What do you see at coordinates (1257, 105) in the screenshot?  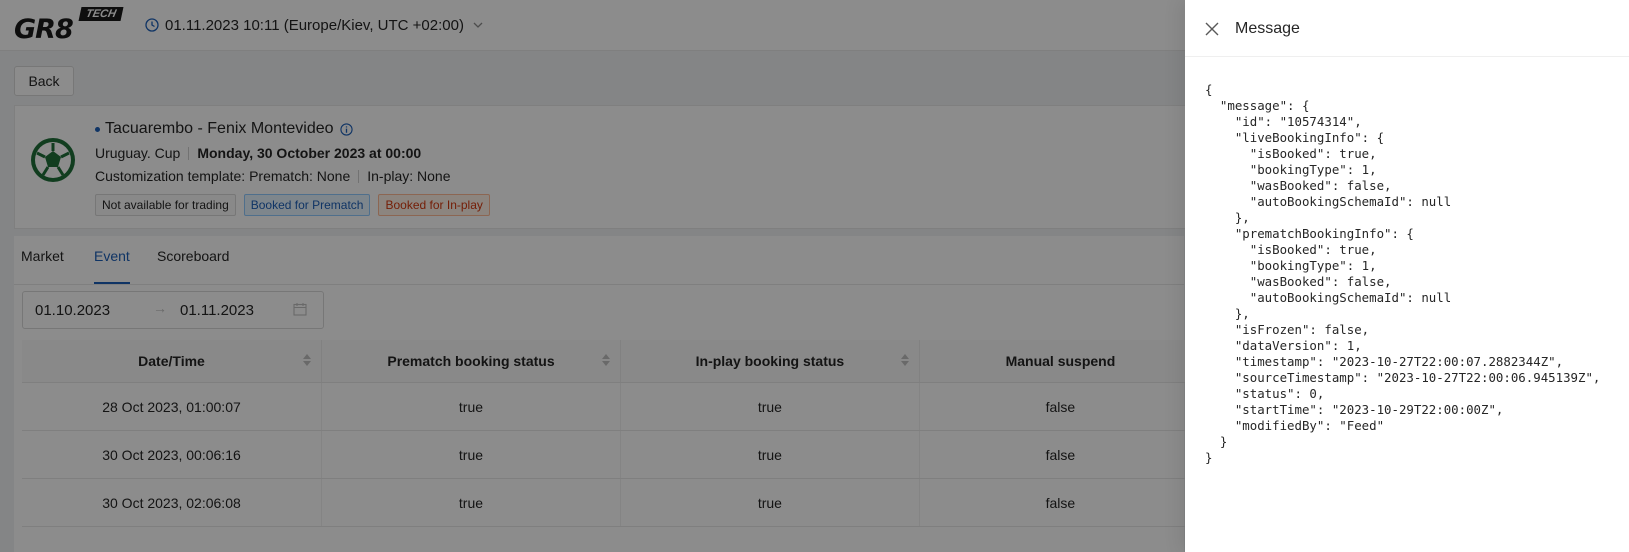 I see `json-line: "message": {` at bounding box center [1257, 105].